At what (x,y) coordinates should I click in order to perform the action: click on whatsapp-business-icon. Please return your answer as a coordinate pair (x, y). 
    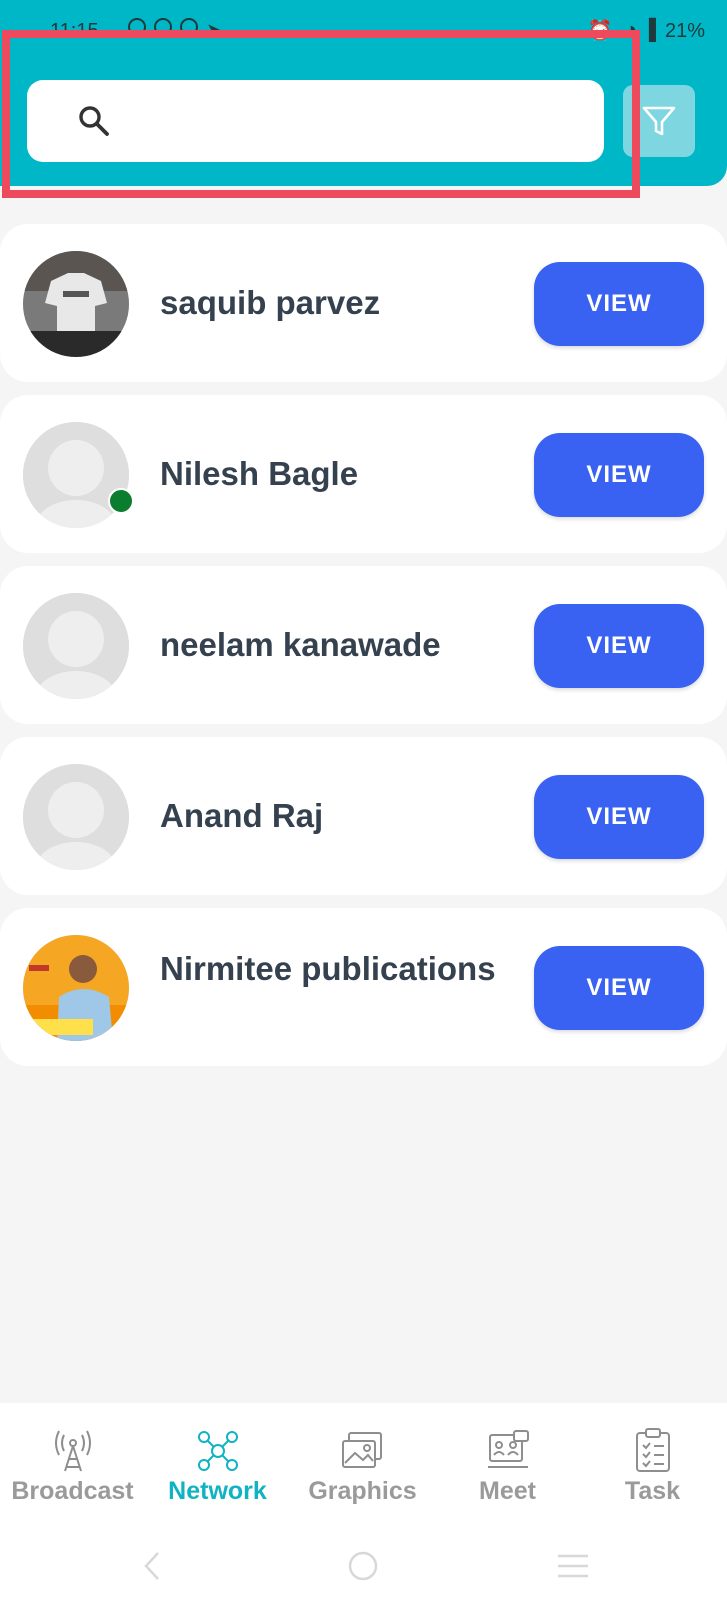
    Looking at the image, I should click on (163, 27).